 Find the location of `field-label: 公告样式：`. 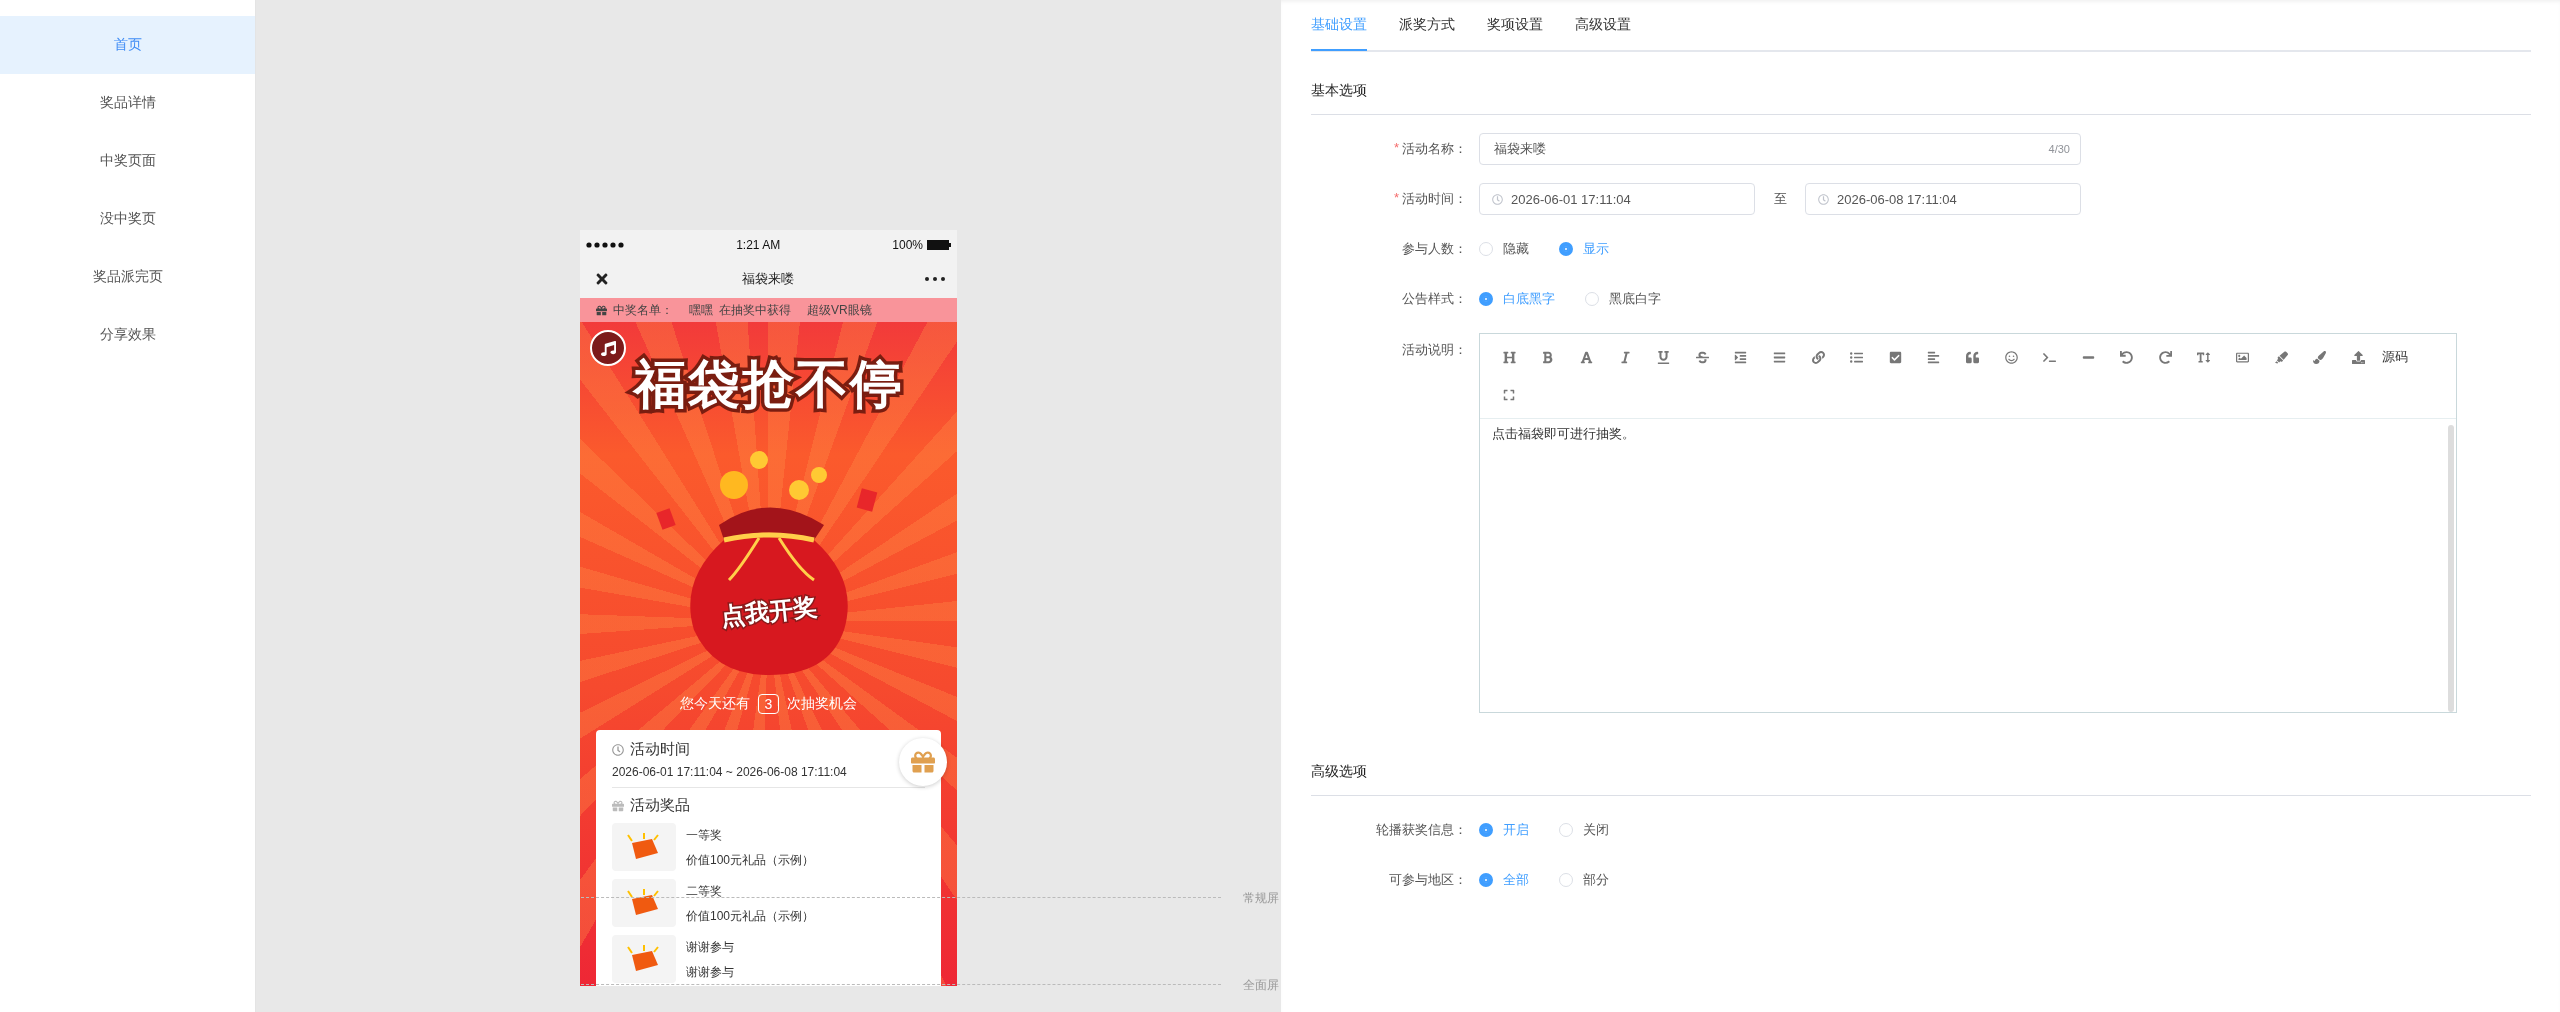

field-label: 公告样式： is located at coordinates (1434, 299).